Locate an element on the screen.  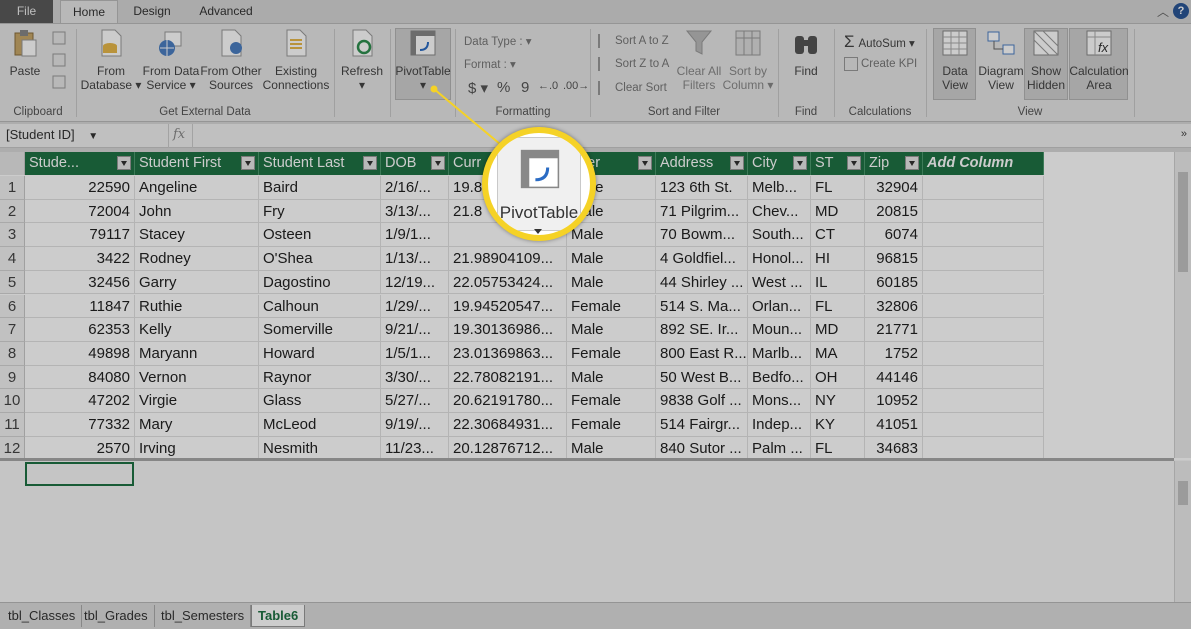
table-cell: 47202 is located at coordinates (80, 401).